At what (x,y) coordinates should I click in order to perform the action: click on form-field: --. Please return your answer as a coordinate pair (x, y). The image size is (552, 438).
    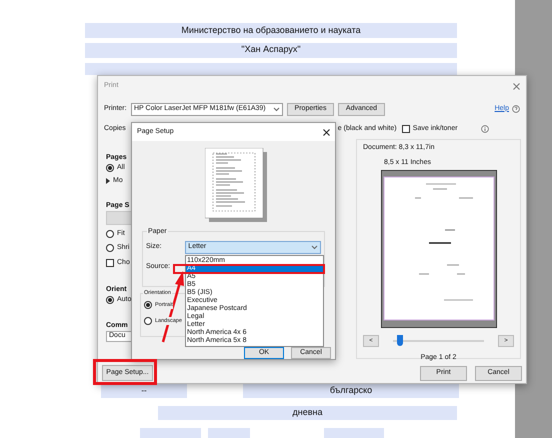
    Looking at the image, I should click on (144, 391).